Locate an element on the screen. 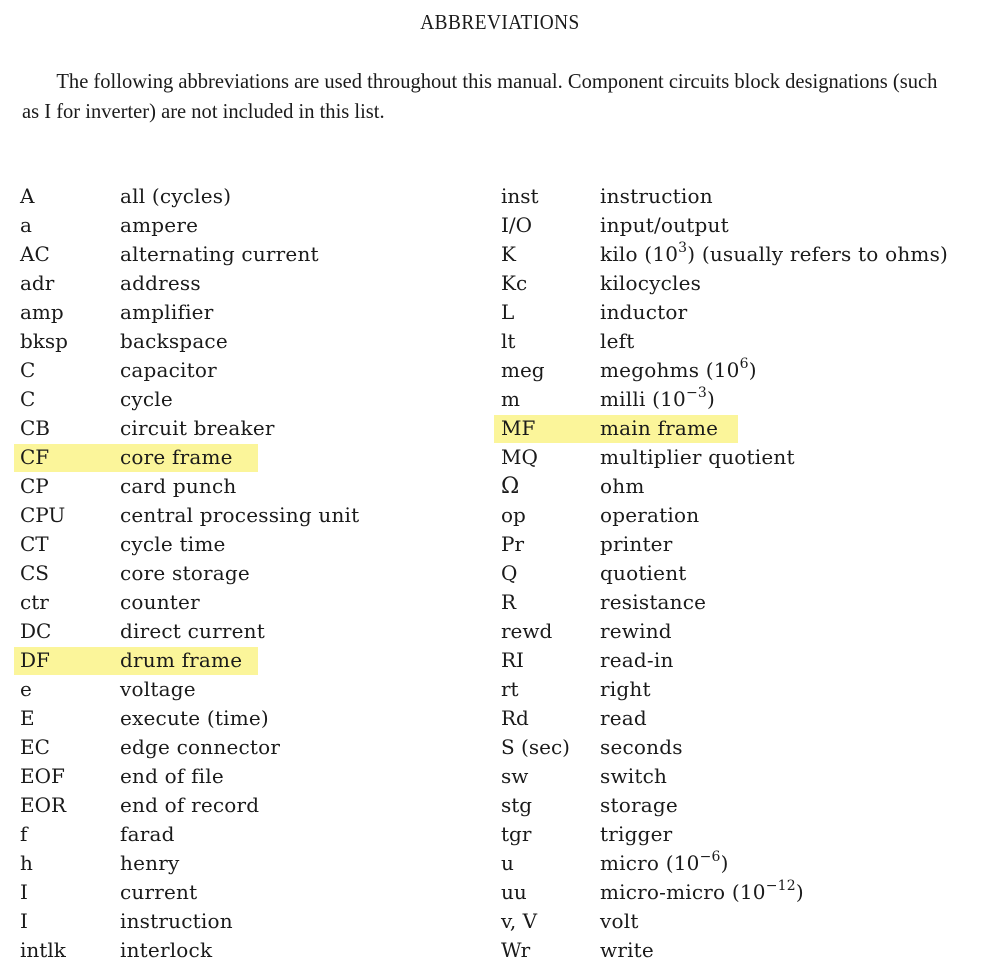 Image resolution: width=1000 pixels, height=980 pixels. abbreviation: Q is located at coordinates (509, 573).